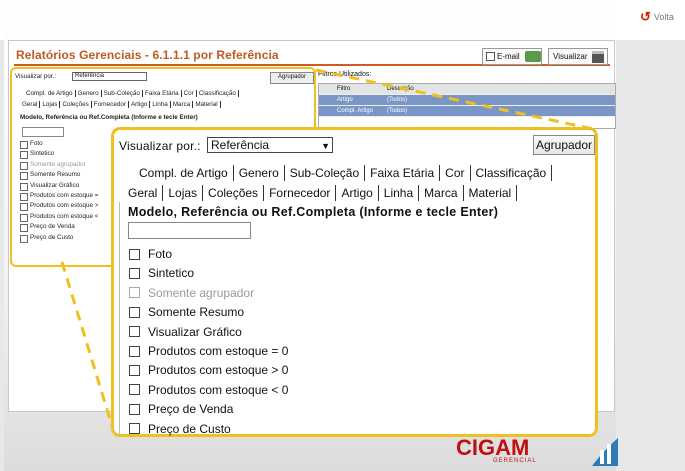 This screenshot has height=471, width=685. Describe the element at coordinates (325, 146) in the screenshot. I see `chevron-down-icon: ▼` at that location.